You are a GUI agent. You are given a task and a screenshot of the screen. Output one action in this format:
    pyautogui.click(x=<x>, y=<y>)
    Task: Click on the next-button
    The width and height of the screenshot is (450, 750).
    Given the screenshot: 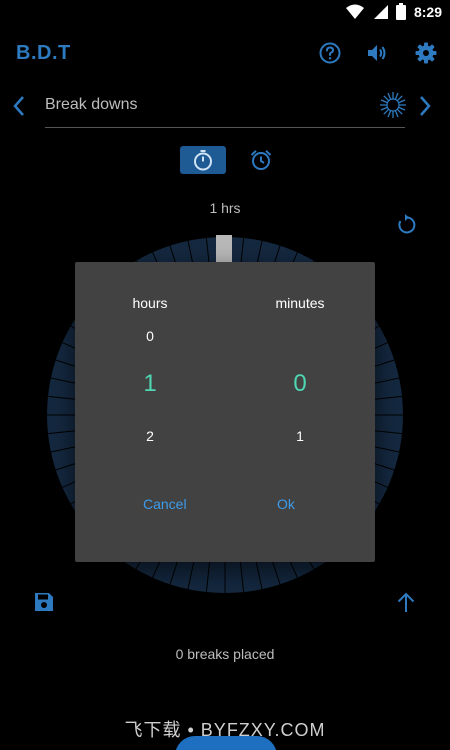 What is the action you would take?
    pyautogui.click(x=425, y=106)
    